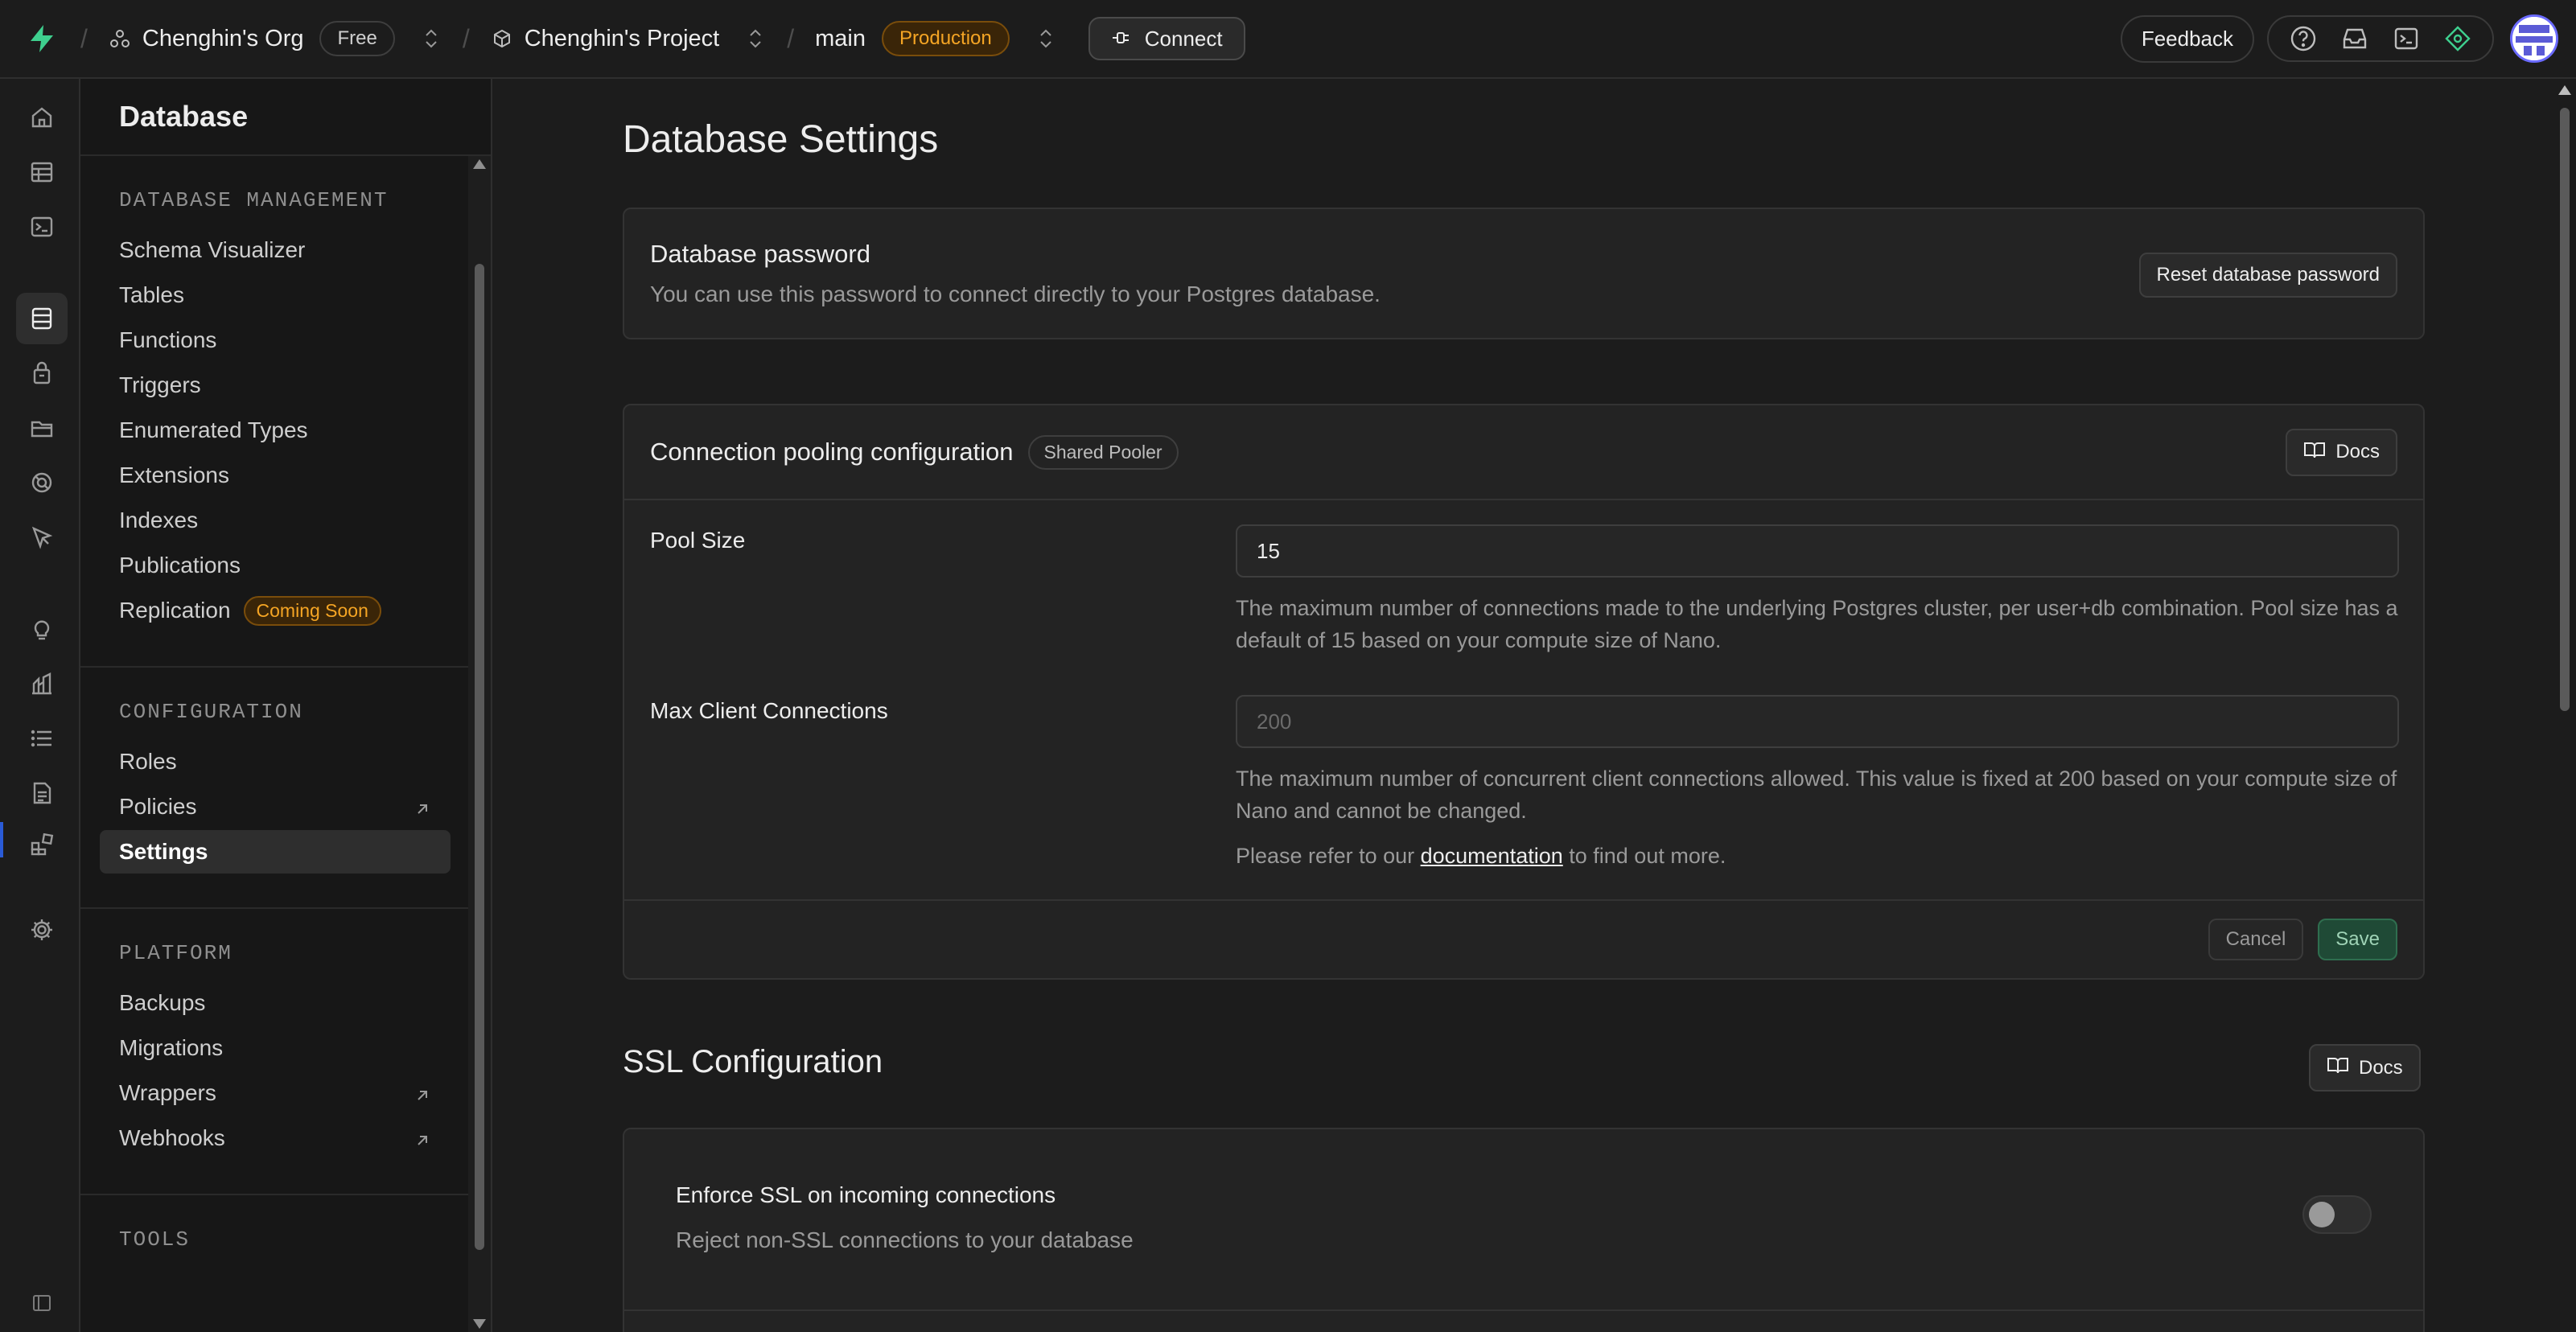  Describe the element at coordinates (42, 318) in the screenshot. I see `database-icon` at that location.